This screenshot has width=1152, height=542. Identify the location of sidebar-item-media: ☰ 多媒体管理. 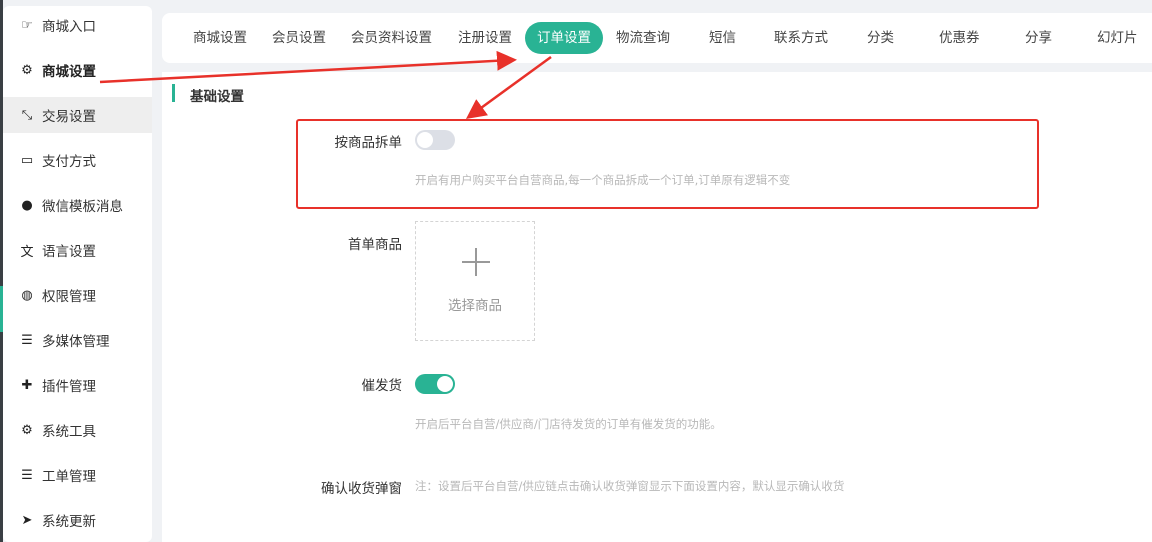
(77, 340).